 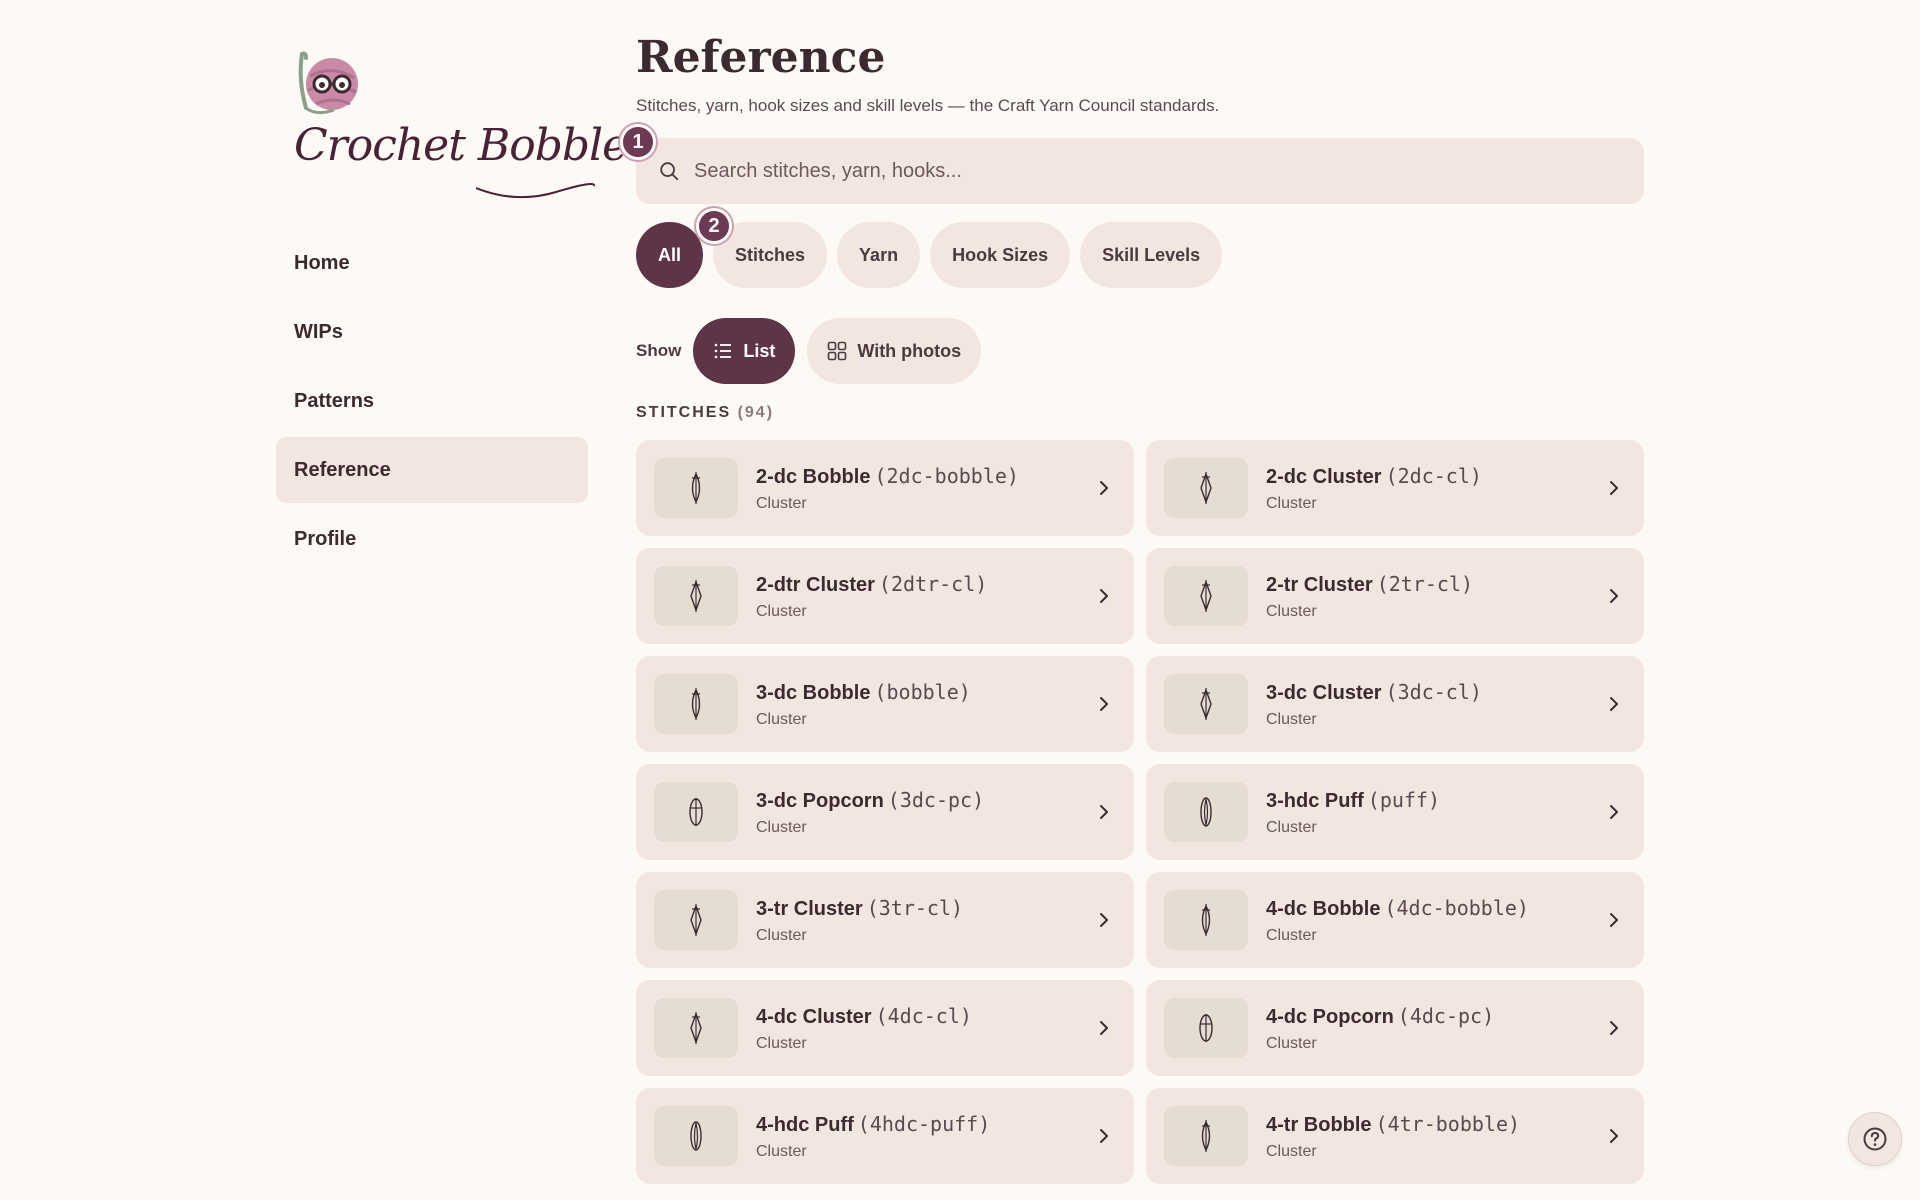 I want to click on nav-item-profile: Profile, so click(x=432, y=539).